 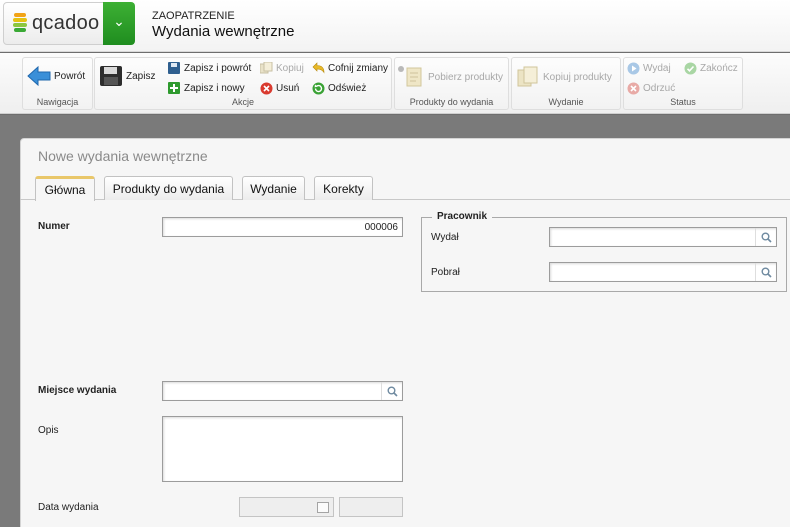 What do you see at coordinates (663, 272) in the screenshot?
I see `received-by-field` at bounding box center [663, 272].